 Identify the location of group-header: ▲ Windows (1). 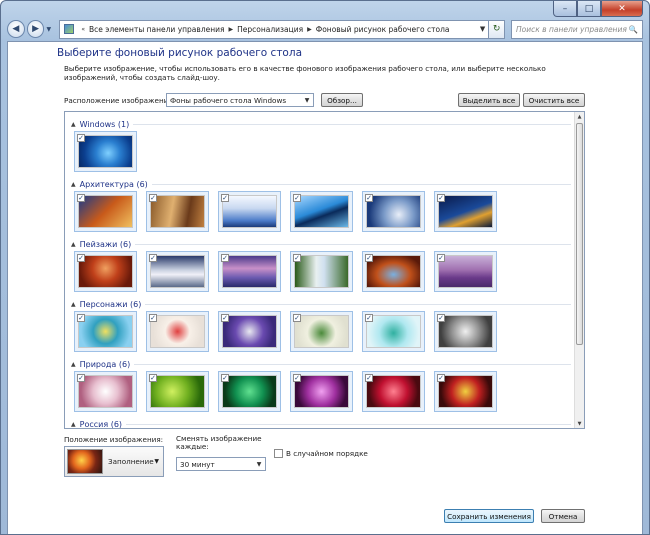
(321, 124).